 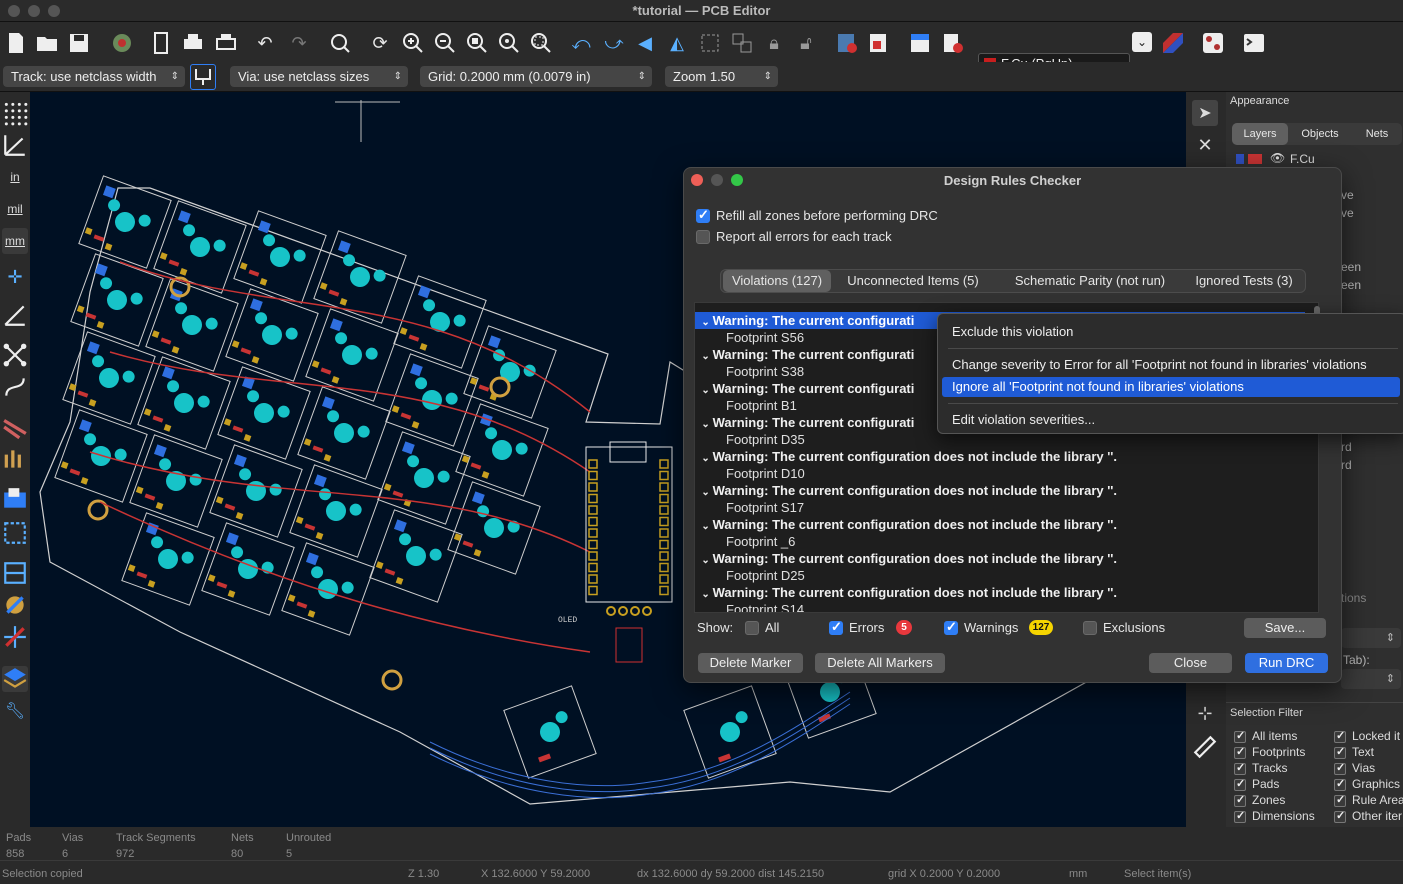 I want to click on pad-display-icon, so click(x=15, y=605).